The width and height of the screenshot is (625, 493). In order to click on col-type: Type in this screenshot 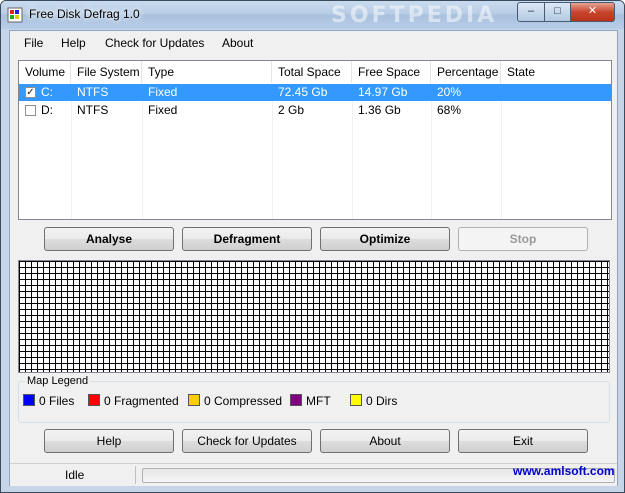, I will do `click(207, 72)`.